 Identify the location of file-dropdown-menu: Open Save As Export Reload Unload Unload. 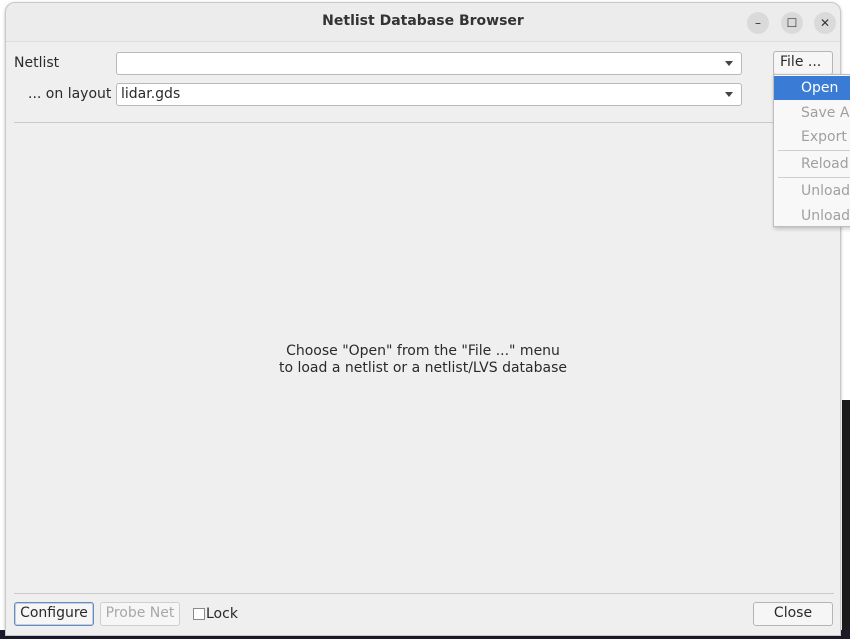
(811, 150).